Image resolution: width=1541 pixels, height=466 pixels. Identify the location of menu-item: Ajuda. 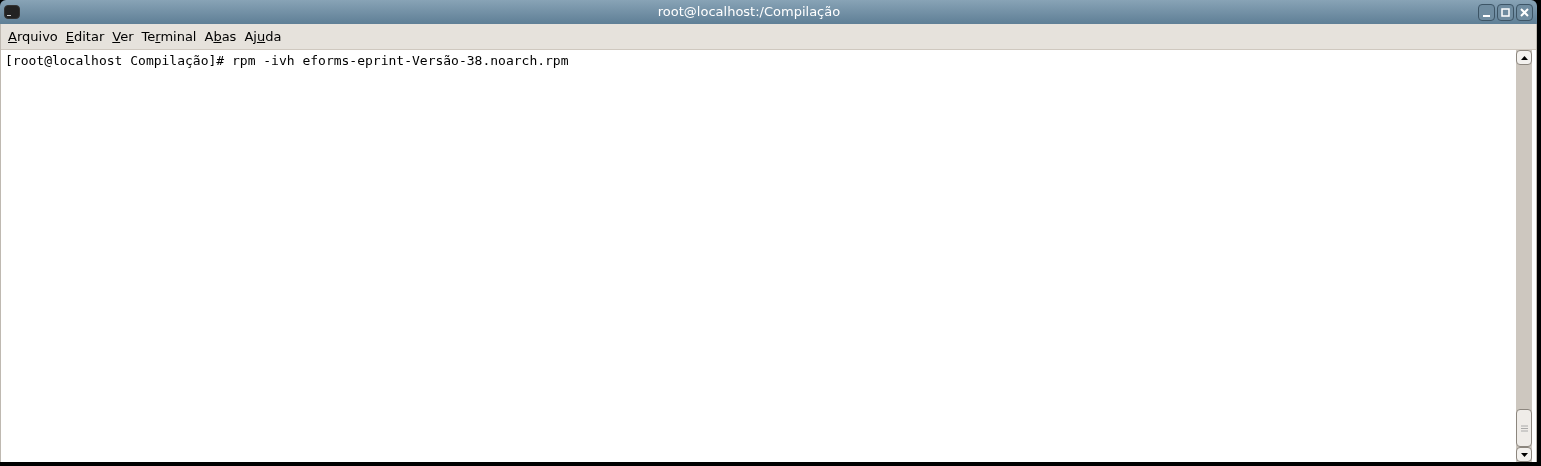
(263, 36).